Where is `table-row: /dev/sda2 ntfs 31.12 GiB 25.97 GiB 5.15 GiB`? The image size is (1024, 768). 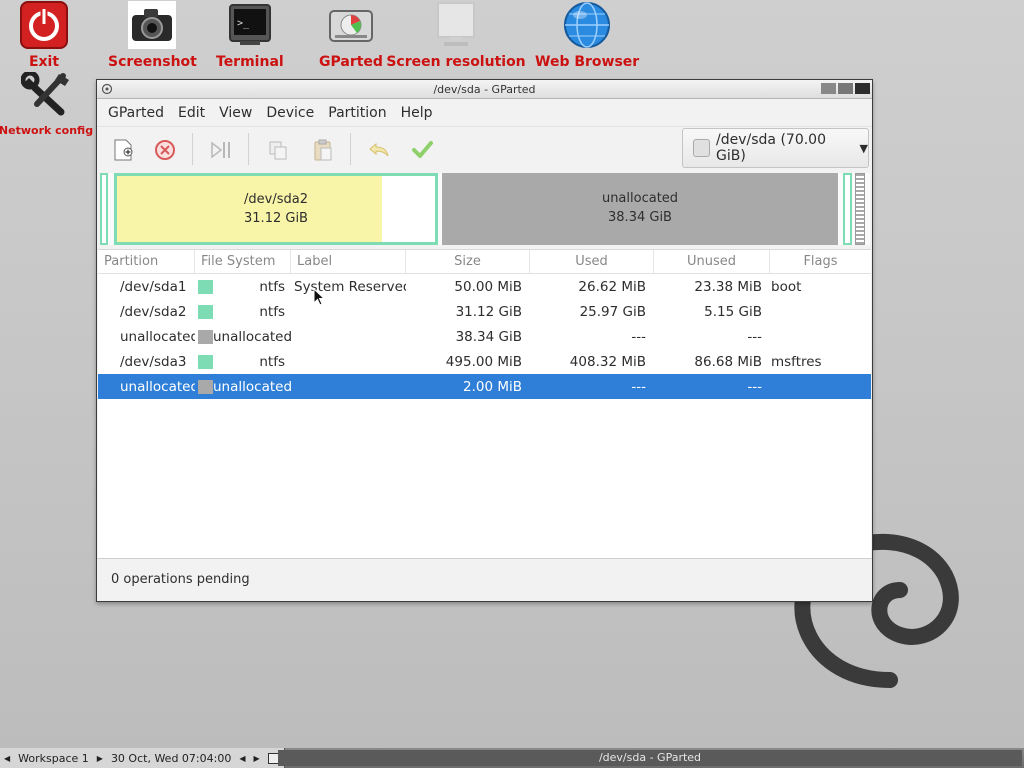 table-row: /dev/sda2 ntfs 31.12 GiB 25.97 GiB 5.15 GiB is located at coordinates (484, 311).